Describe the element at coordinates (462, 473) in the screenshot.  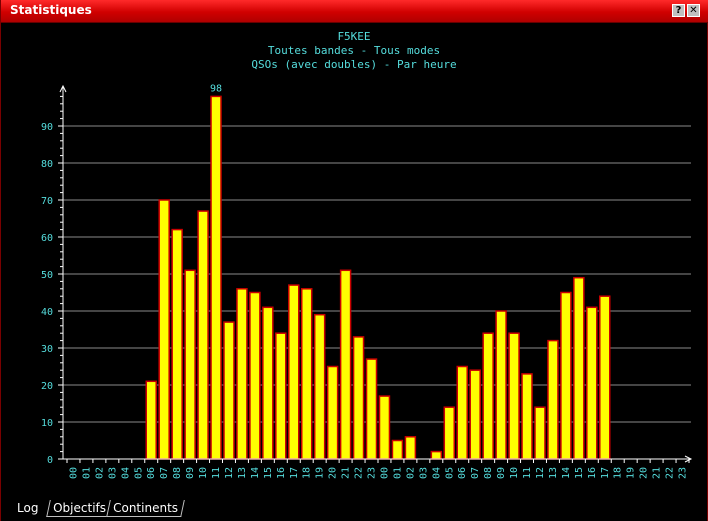
I see `x-tick-label: 06` at that location.